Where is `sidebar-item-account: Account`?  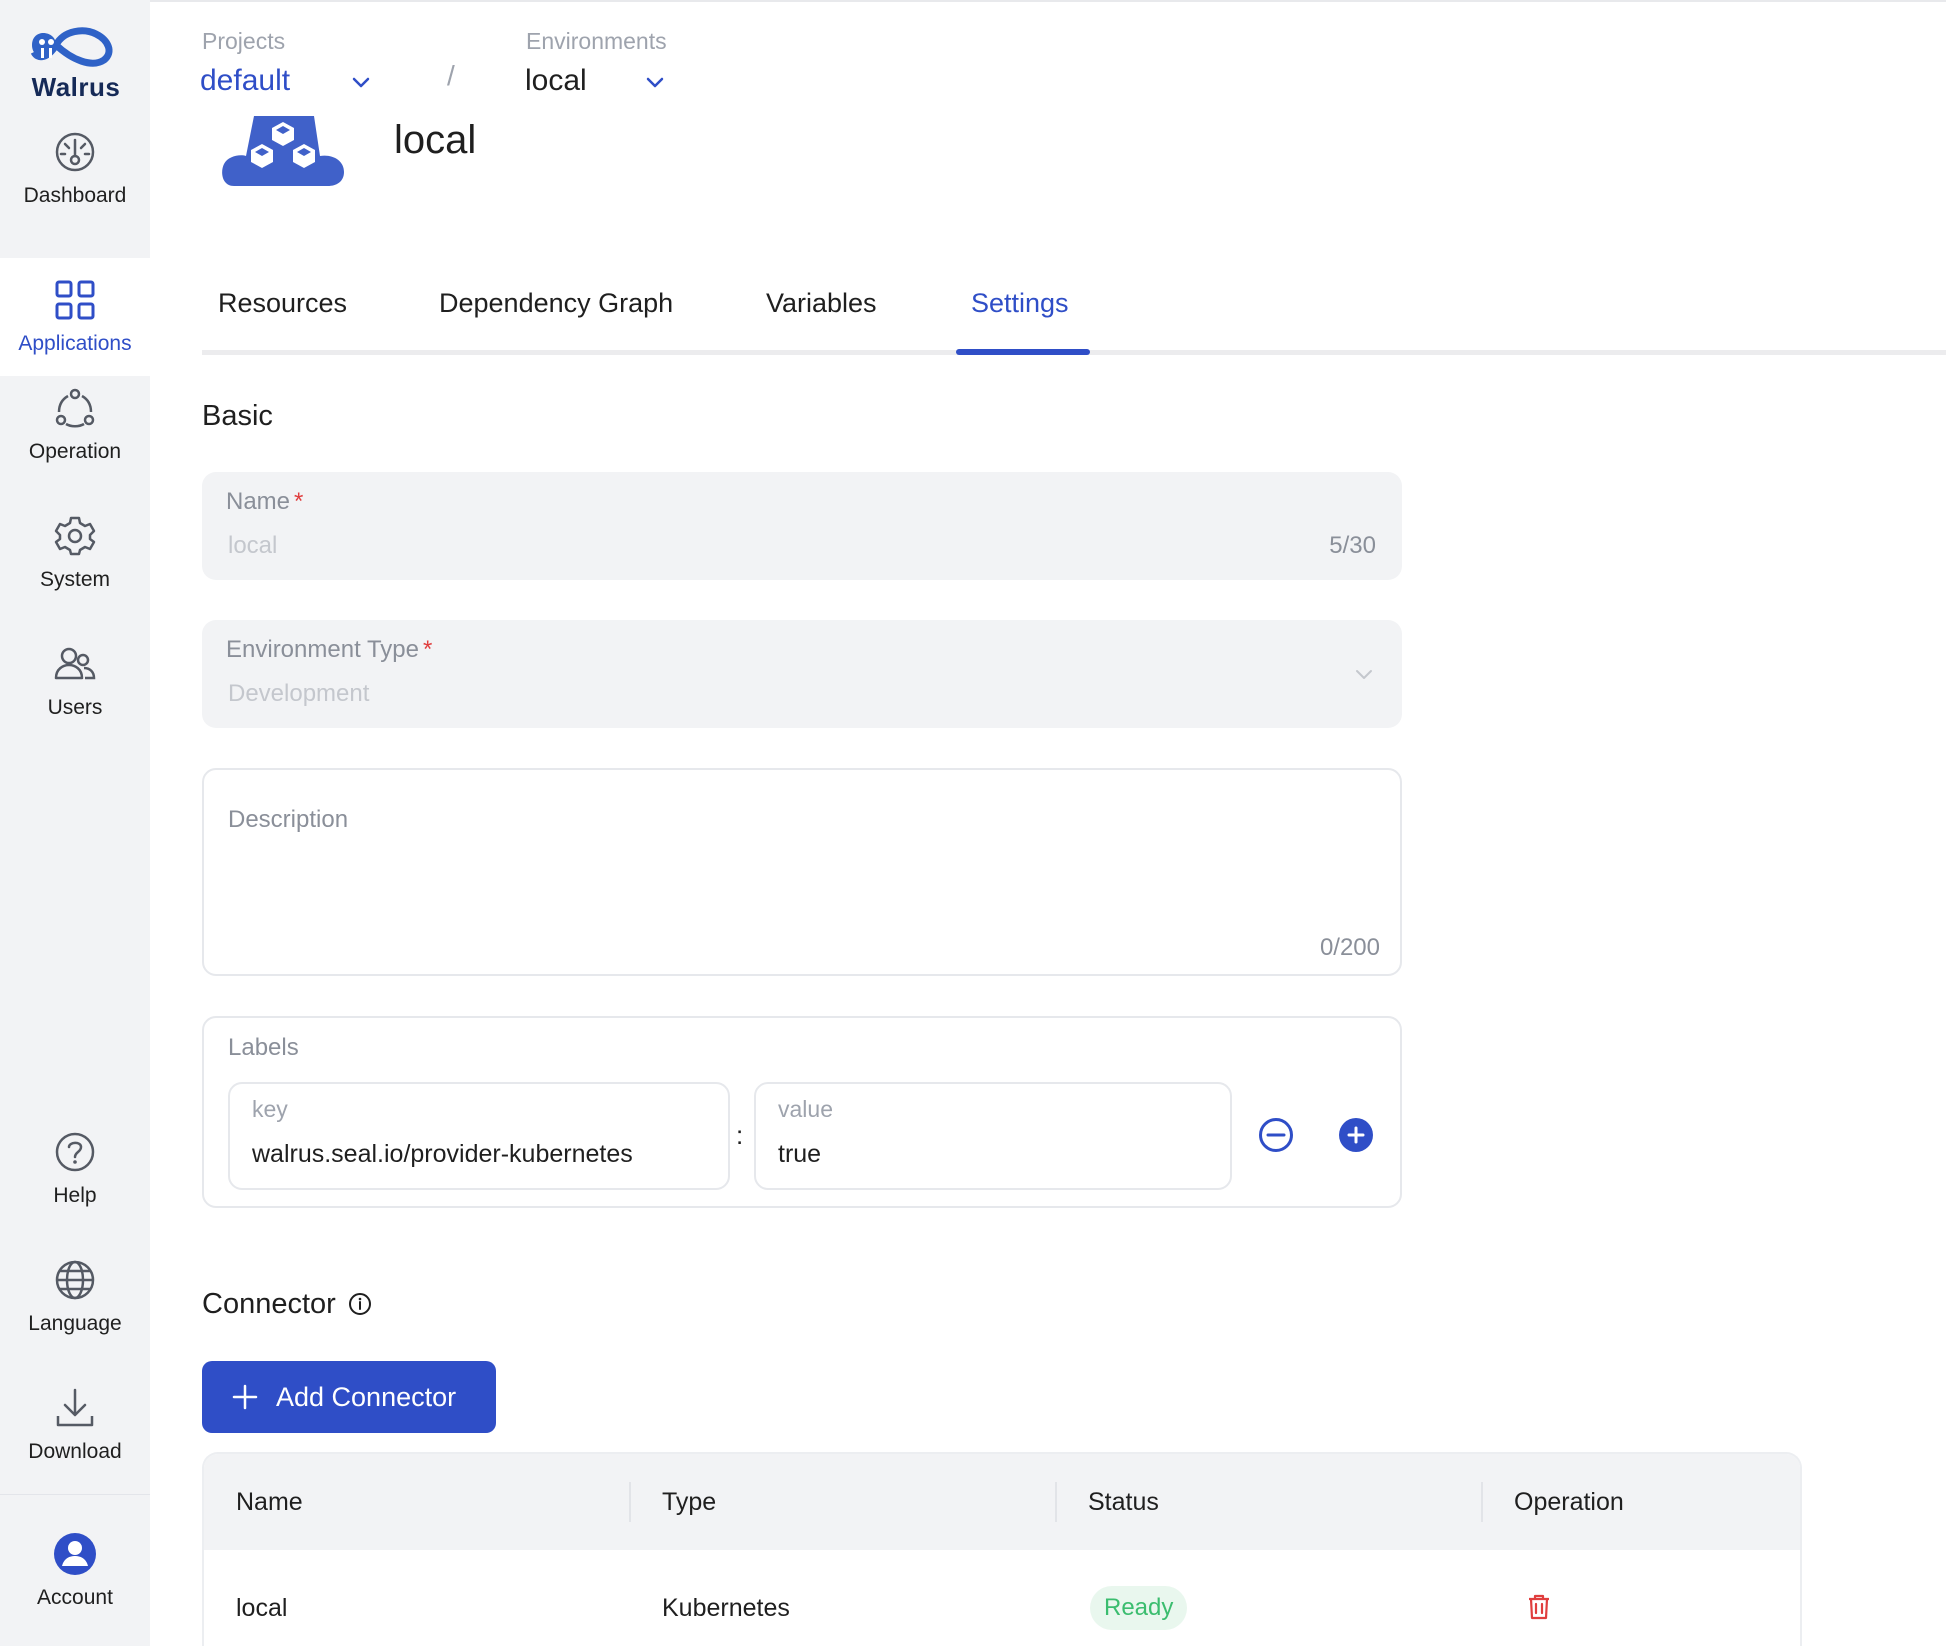
sidebar-item-account: Account is located at coordinates (75, 1571).